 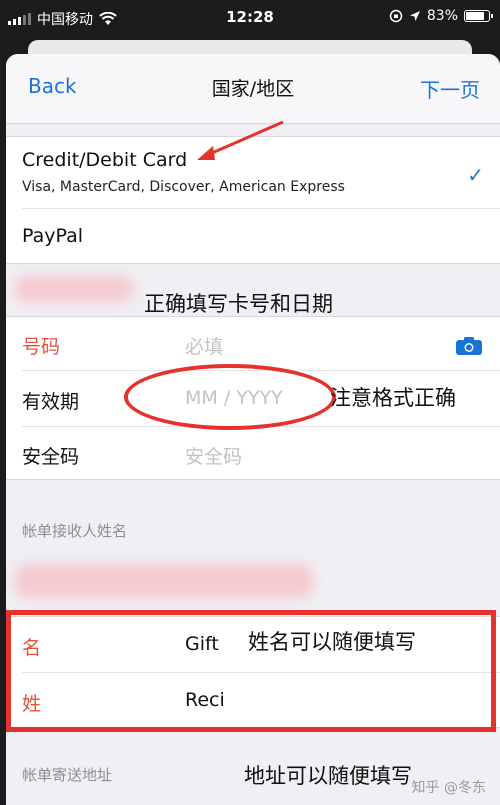 I want to click on camera-icon, so click(x=469, y=346).